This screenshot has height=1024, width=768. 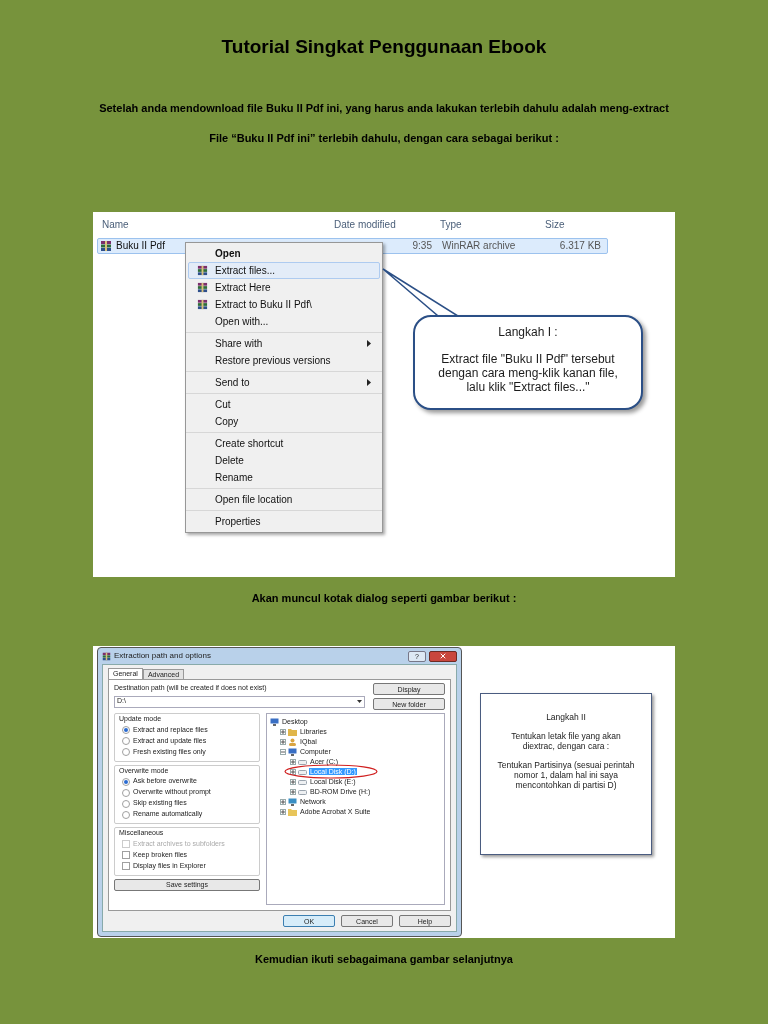 I want to click on note-text: Tentukan letak file yang akan diextrac, dengan cara :, so click(x=566, y=741).